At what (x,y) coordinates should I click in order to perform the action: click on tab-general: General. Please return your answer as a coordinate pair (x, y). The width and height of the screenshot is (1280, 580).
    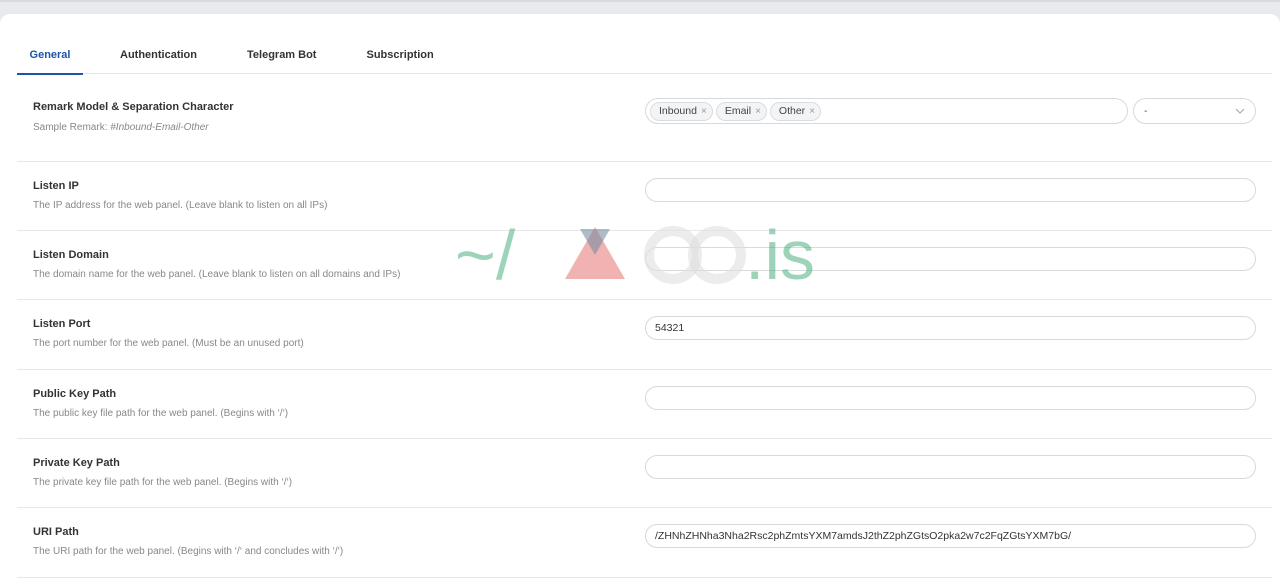
    Looking at the image, I should click on (50, 55).